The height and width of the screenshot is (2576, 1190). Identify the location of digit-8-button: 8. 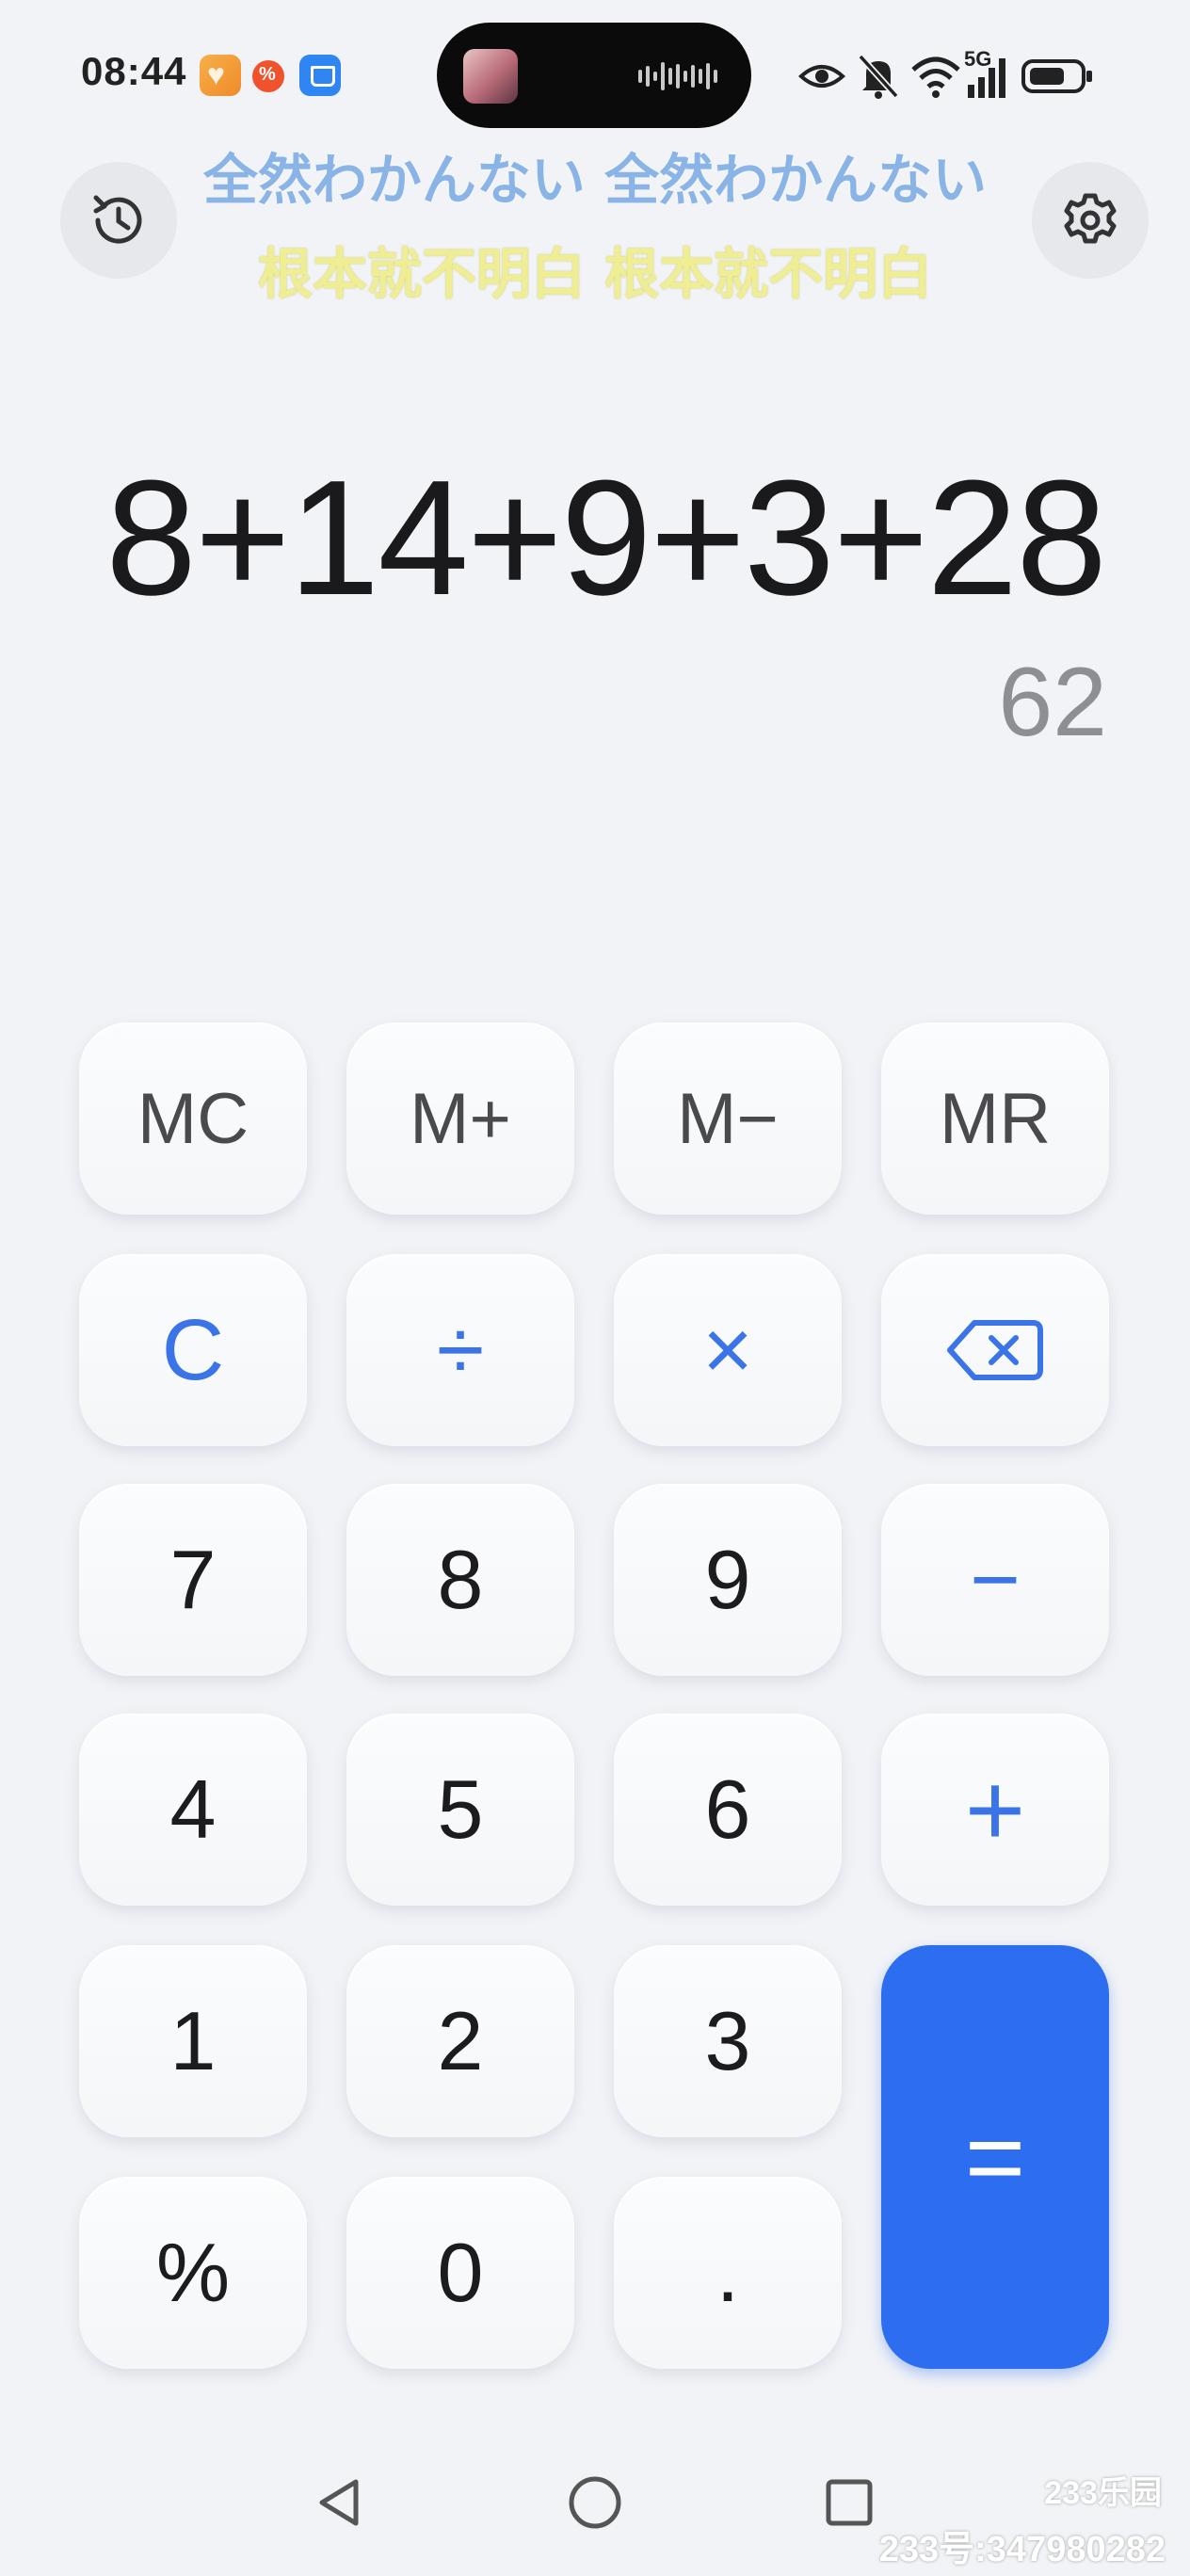
(460, 1580).